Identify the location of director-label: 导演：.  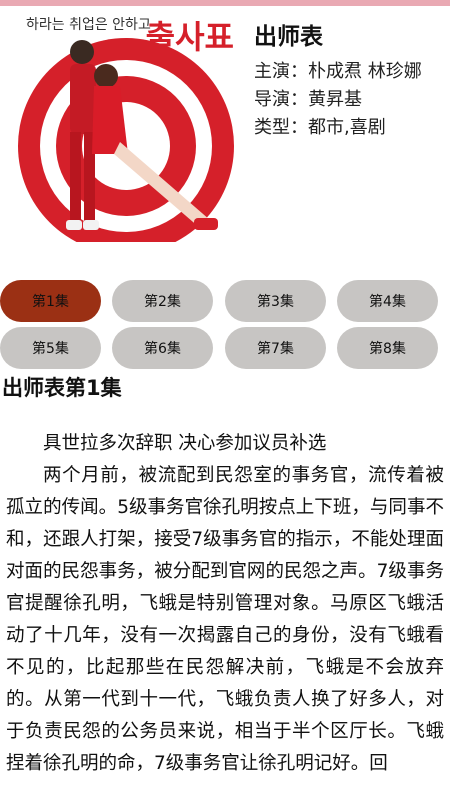
(281, 99).